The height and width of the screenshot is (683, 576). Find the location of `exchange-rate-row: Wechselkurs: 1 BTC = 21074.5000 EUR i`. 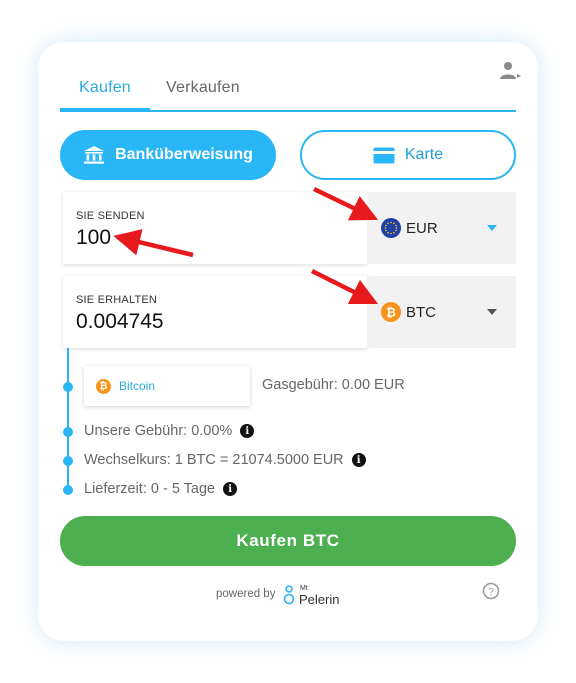

exchange-rate-row: Wechselkurs: 1 BTC = 21074.5000 EUR i is located at coordinates (225, 460).